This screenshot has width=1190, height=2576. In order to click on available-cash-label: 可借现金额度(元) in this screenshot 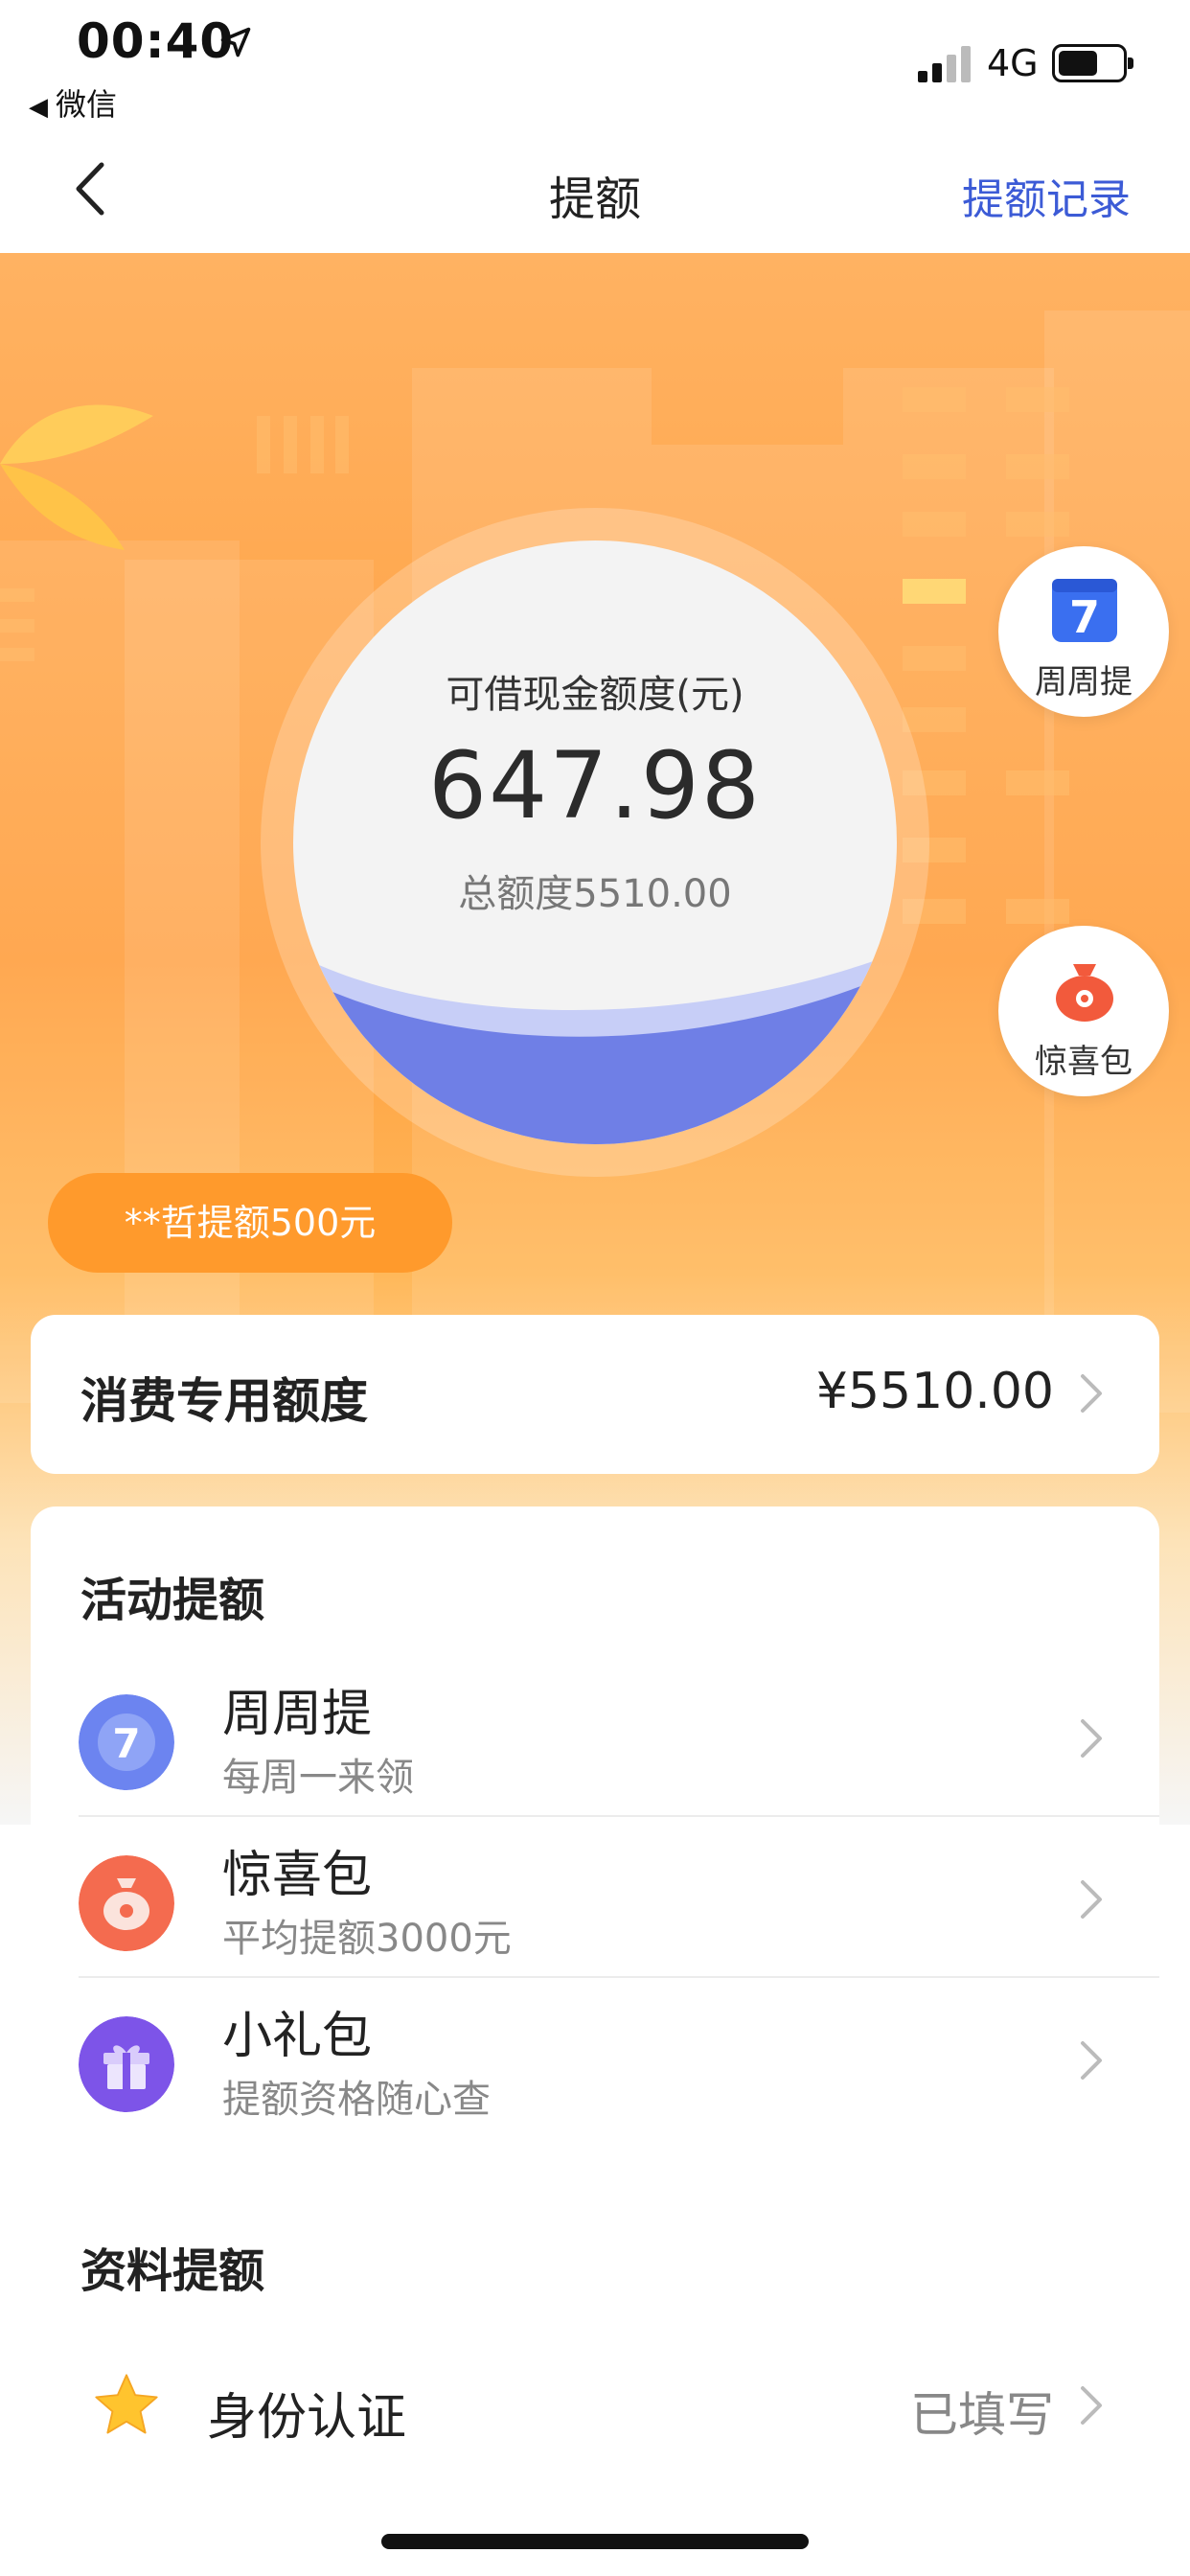, I will do `click(595, 695)`.